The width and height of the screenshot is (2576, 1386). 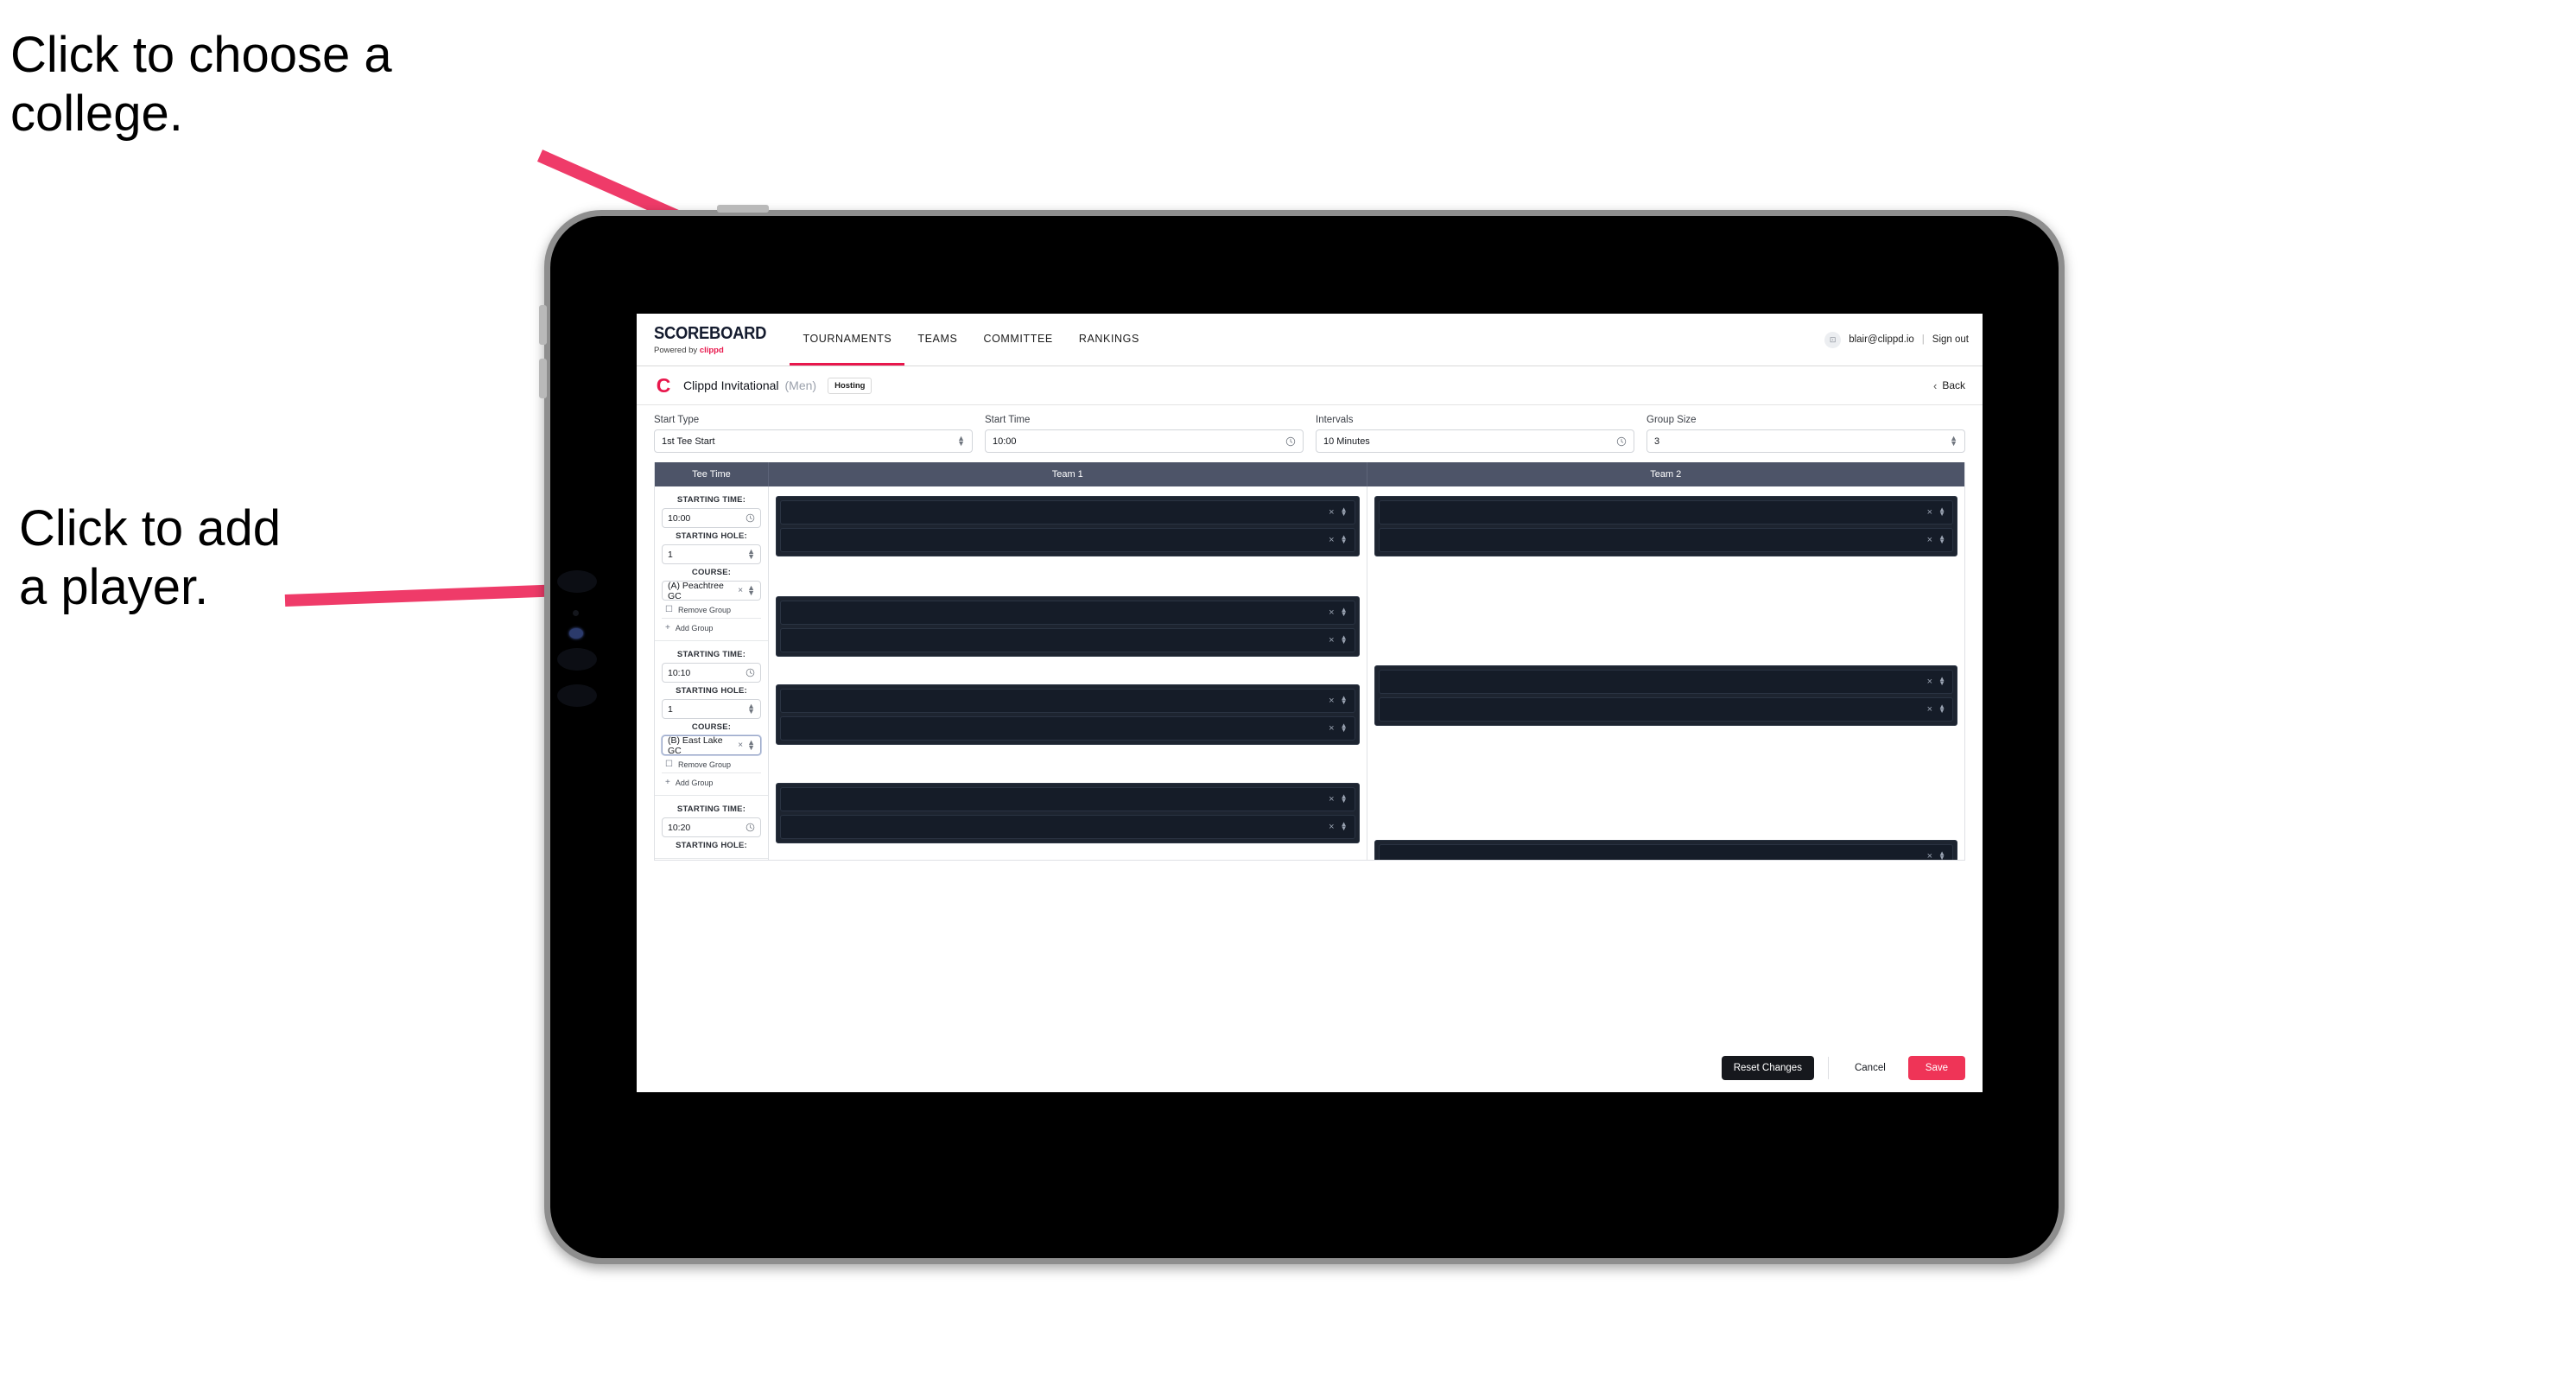 What do you see at coordinates (704, 609) in the screenshot?
I see `remove-group-label: Remove Group` at bounding box center [704, 609].